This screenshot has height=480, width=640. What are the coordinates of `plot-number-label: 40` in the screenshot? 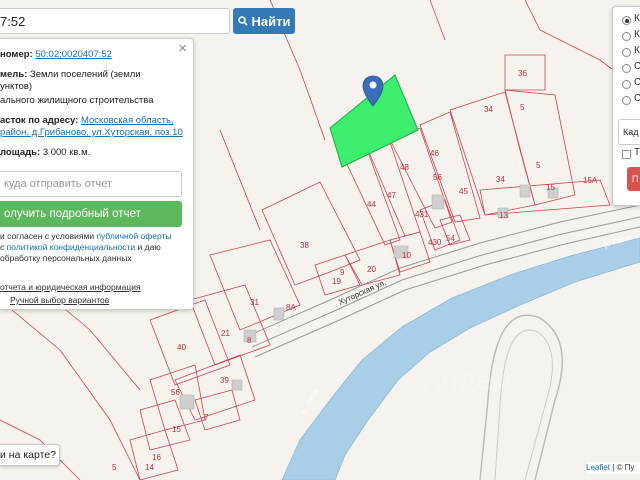 It's located at (181, 347).